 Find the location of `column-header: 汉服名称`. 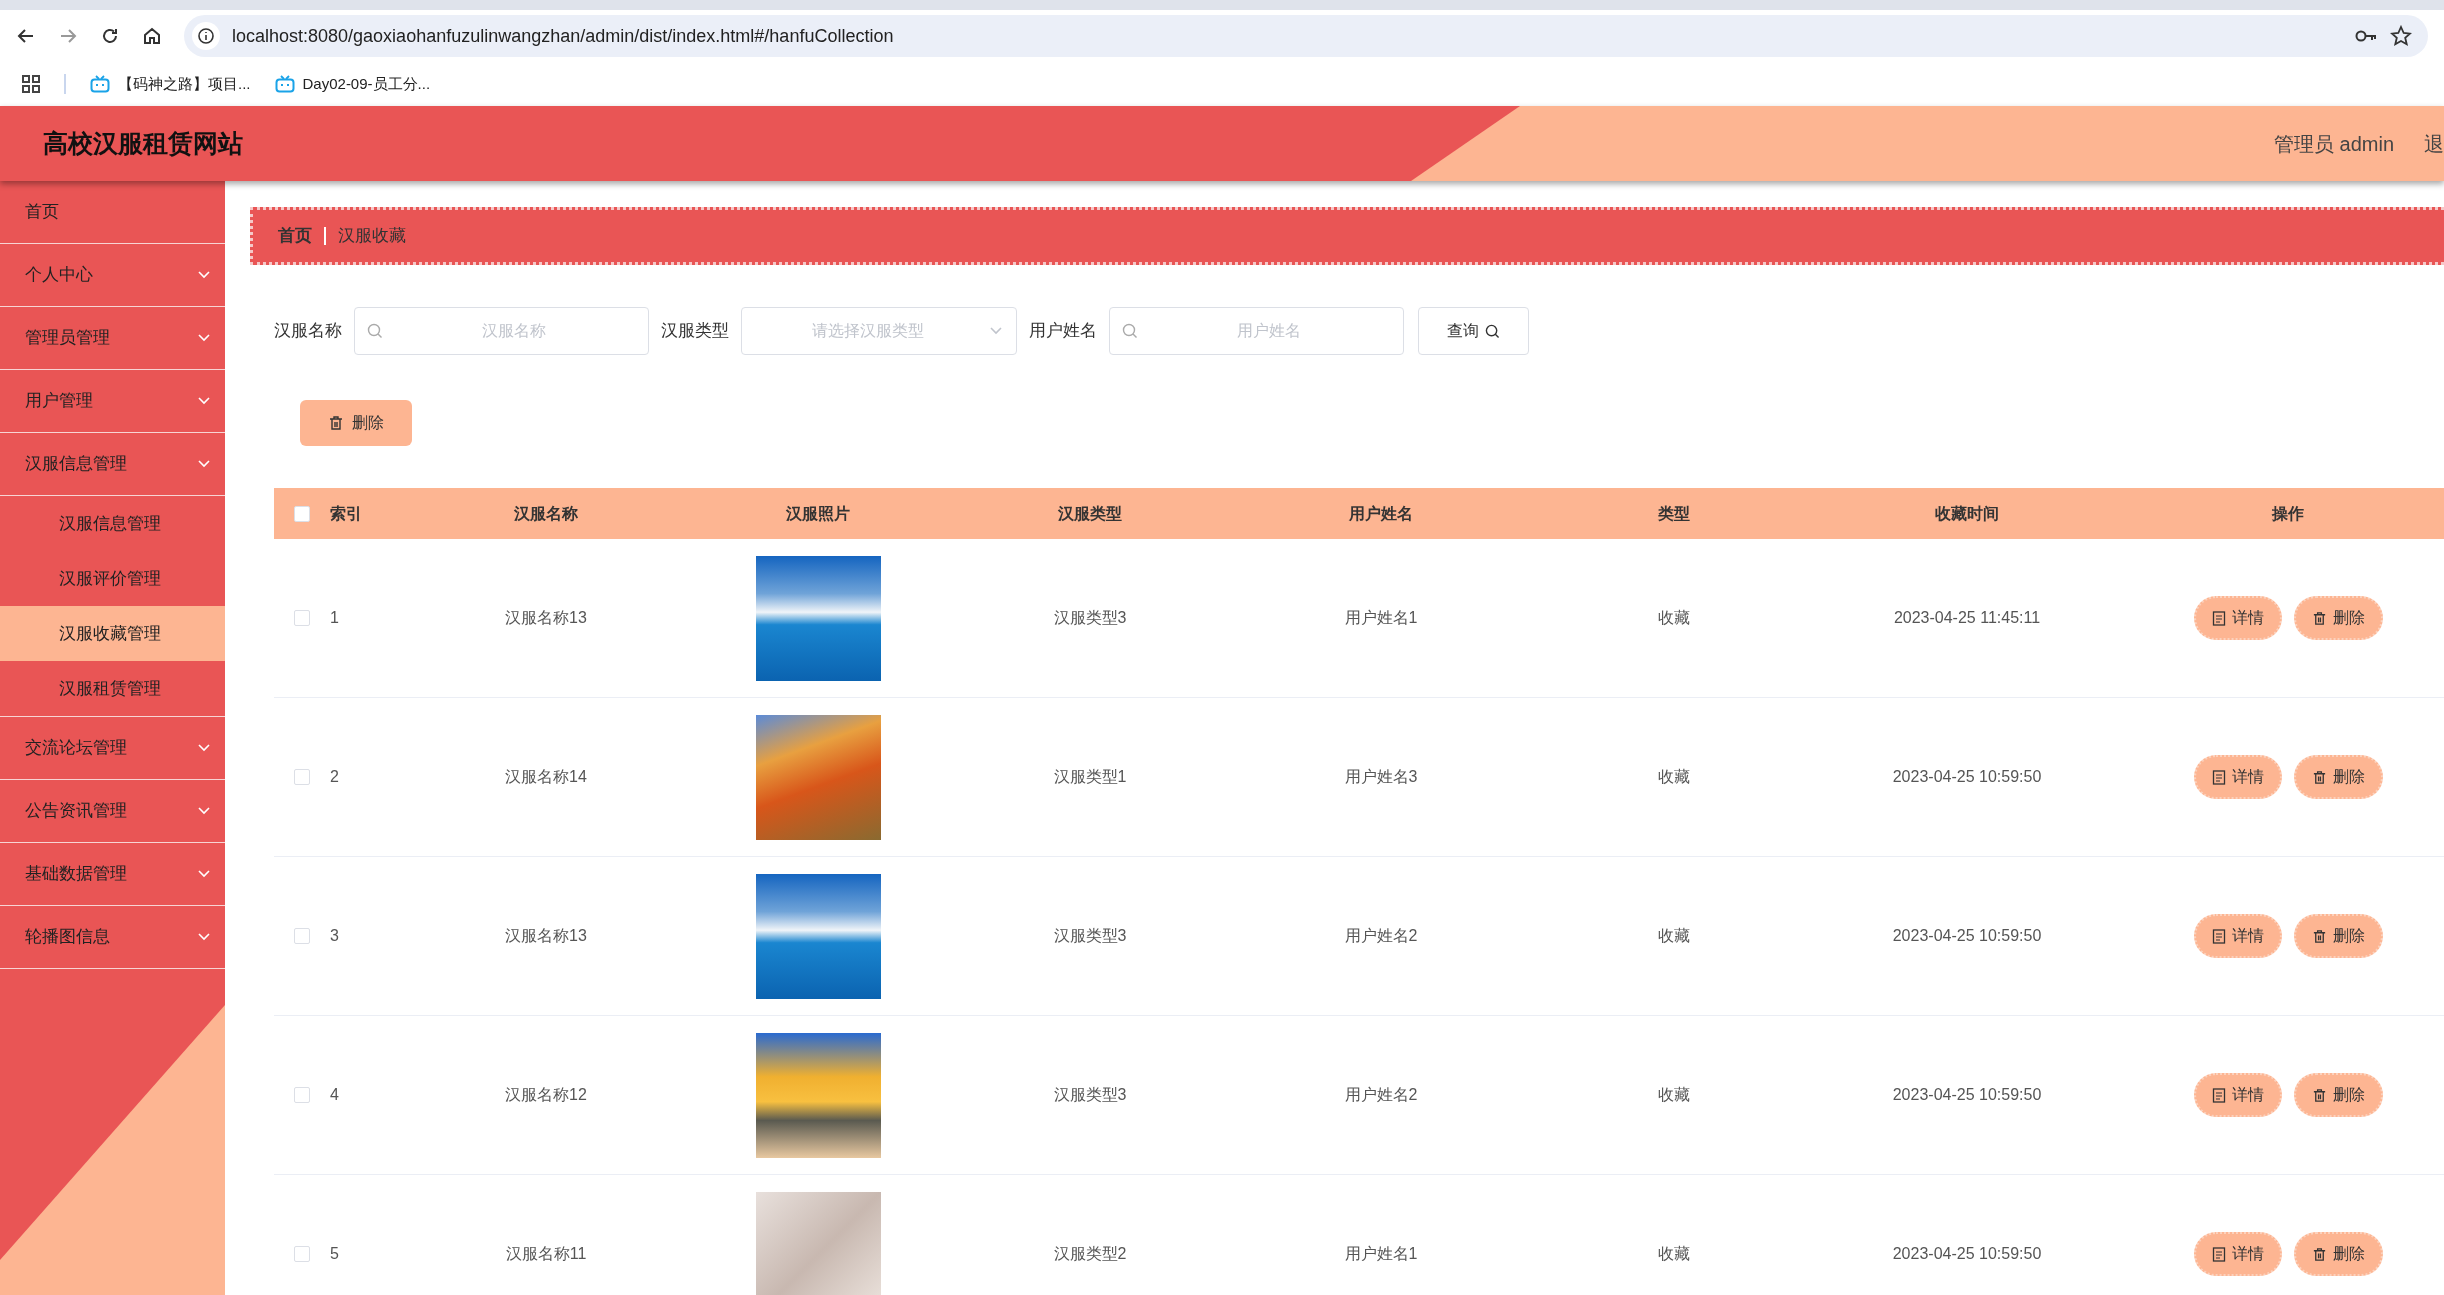

column-header: 汉服名称 is located at coordinates (546, 513).